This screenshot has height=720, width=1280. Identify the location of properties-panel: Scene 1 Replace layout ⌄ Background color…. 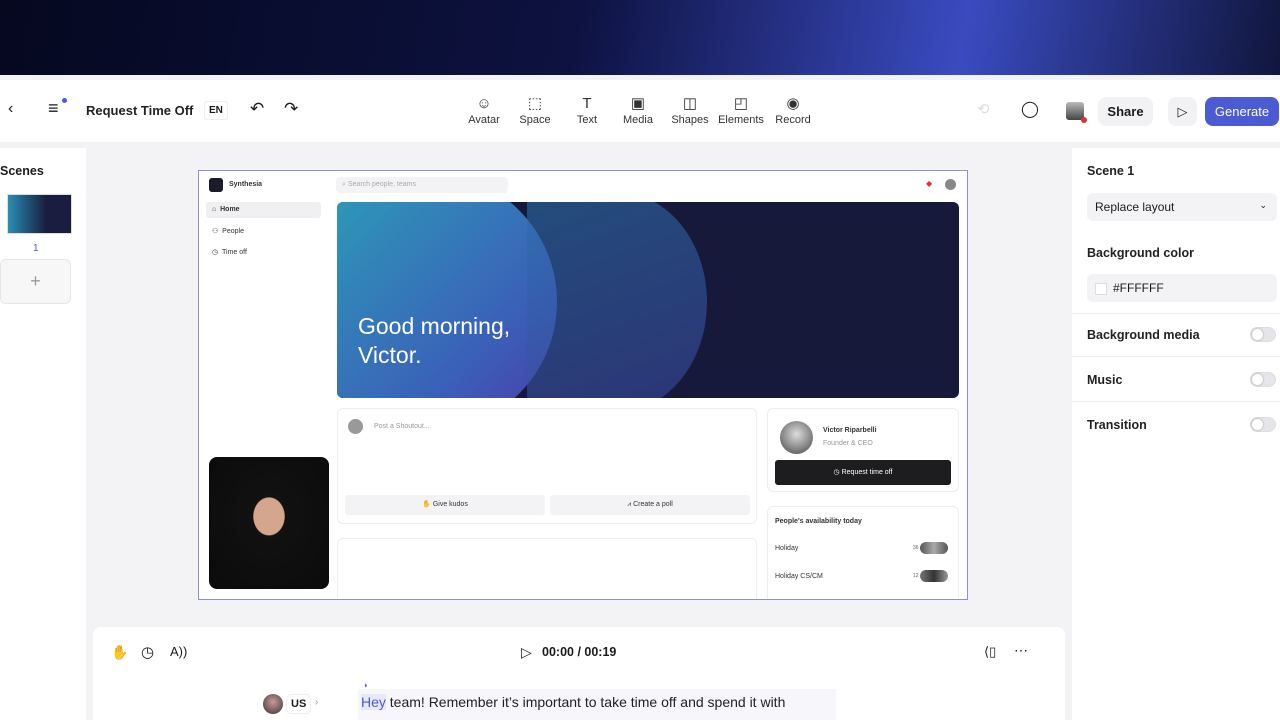
(1176, 434).